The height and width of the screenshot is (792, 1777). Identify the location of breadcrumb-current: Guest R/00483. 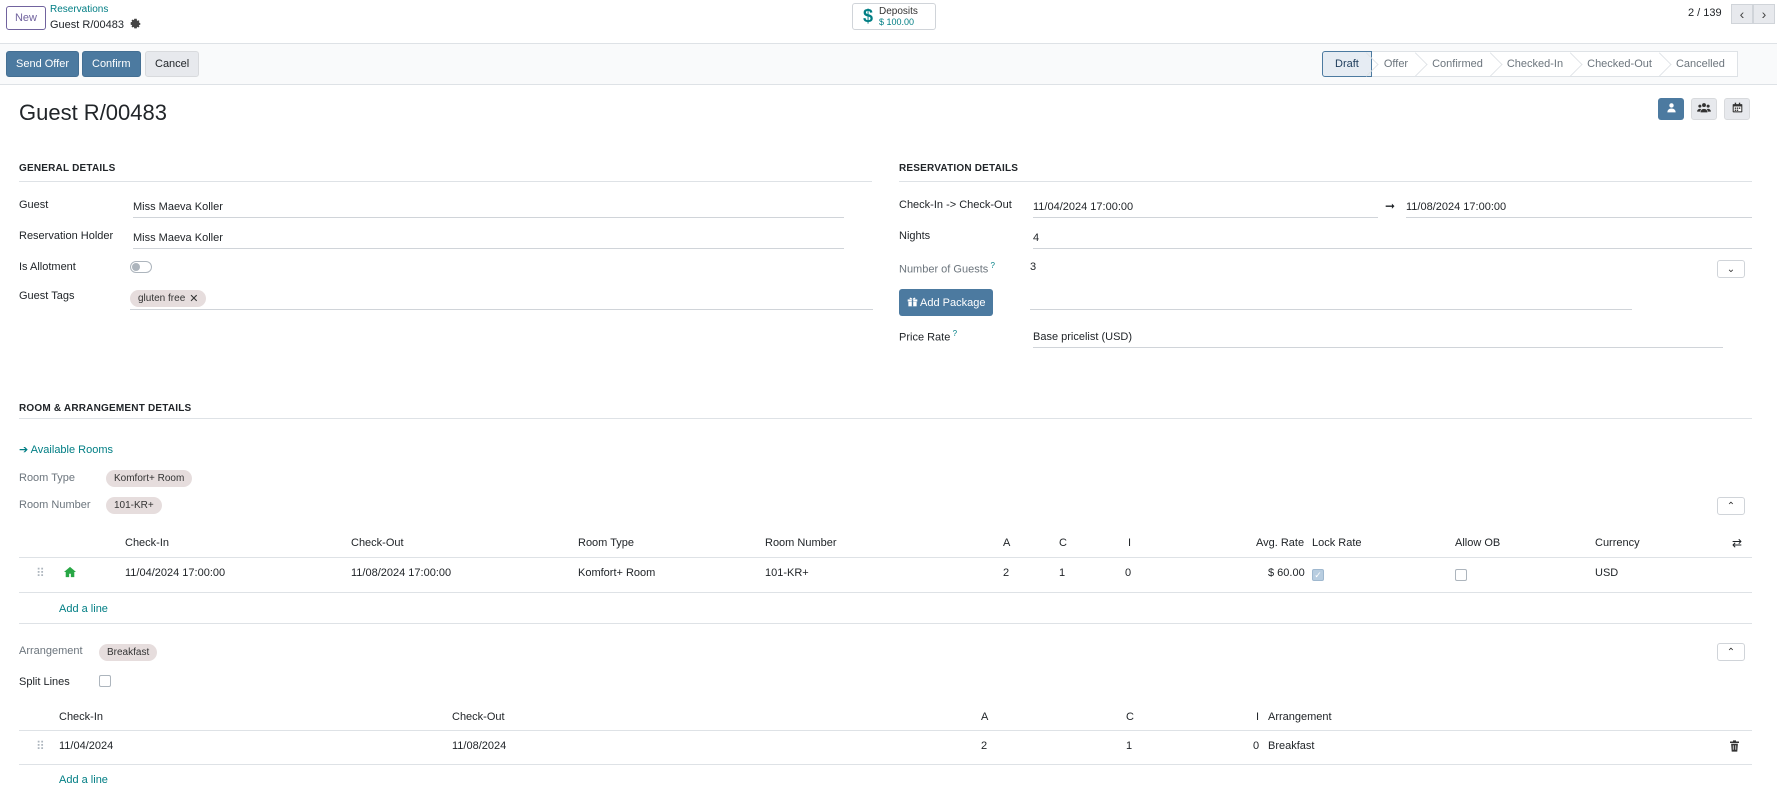
(95, 25).